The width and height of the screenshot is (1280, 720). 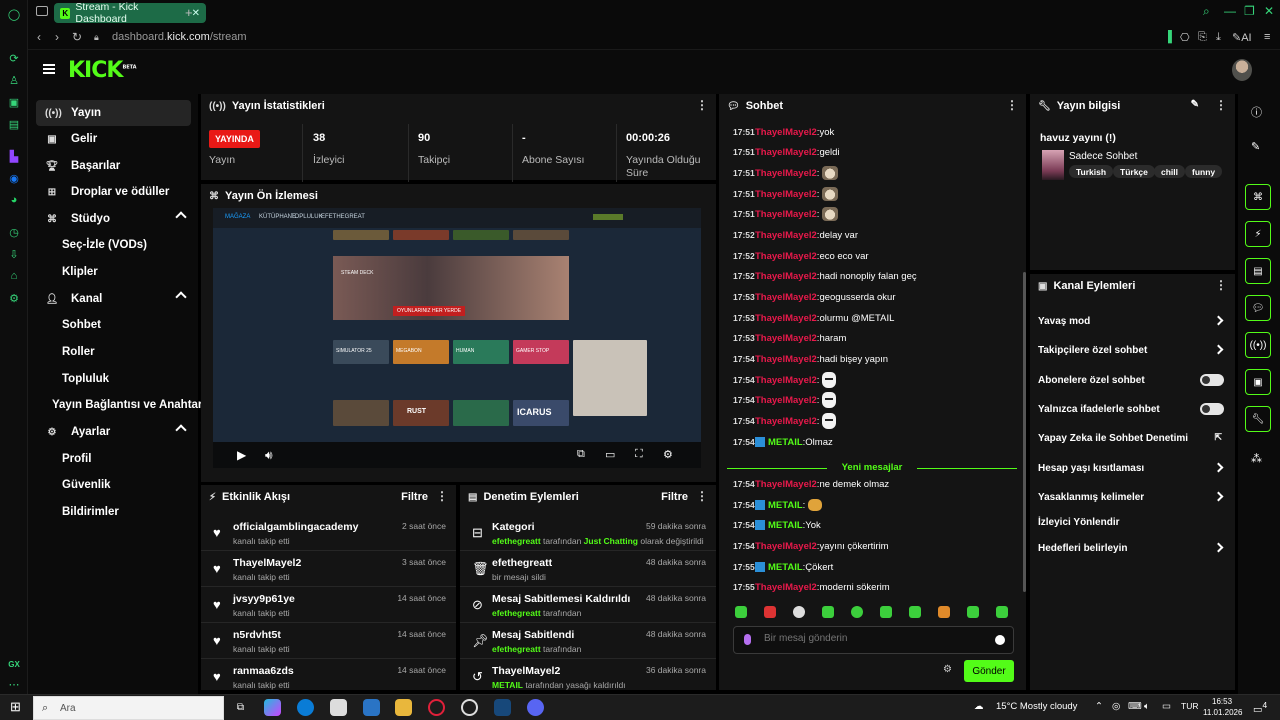 I want to click on close-window-icon: ✕, so click(x=1269, y=11).